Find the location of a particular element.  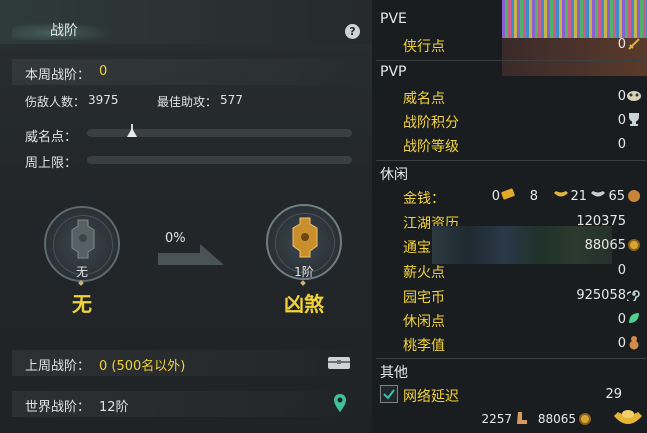

leisure-item-value: 88065 is located at coordinates (605, 245).